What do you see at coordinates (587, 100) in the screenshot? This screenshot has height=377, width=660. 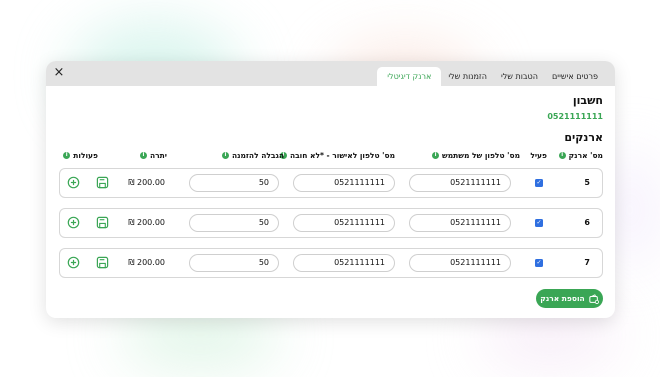 I see `account-title: חשבון` at bounding box center [587, 100].